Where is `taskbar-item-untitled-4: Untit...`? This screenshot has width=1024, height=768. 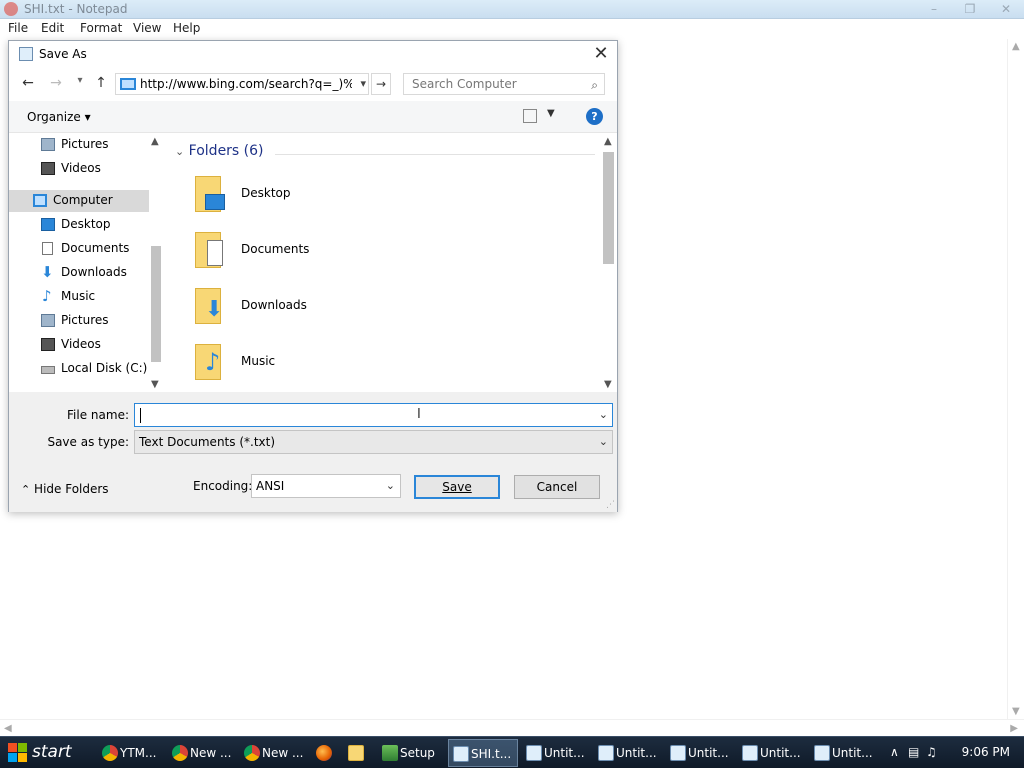
taskbar-item-untitled-4: Untit... is located at coordinates (772, 753).